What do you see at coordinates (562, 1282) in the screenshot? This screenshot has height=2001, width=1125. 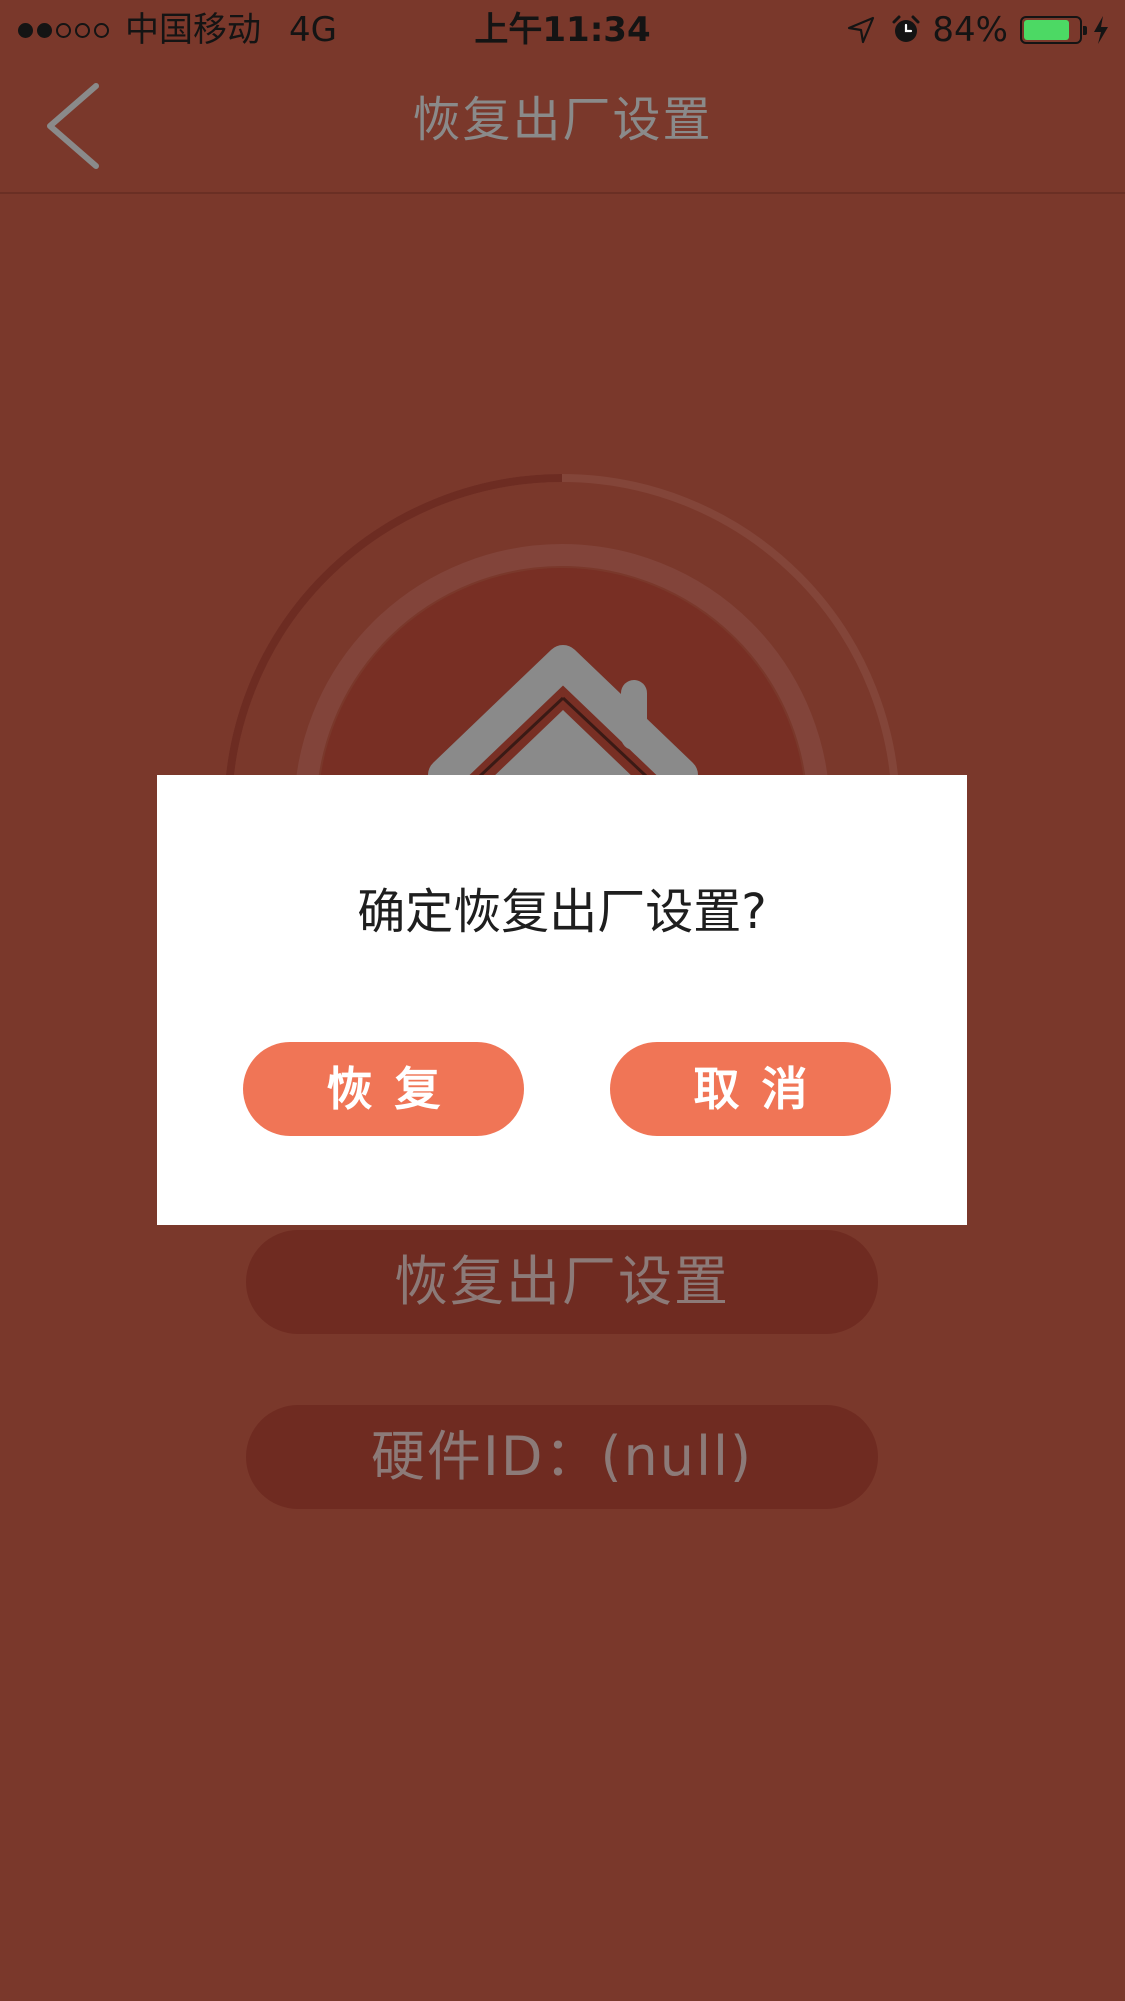 I see `reset-factory-button: 恢复出厂设置` at bounding box center [562, 1282].